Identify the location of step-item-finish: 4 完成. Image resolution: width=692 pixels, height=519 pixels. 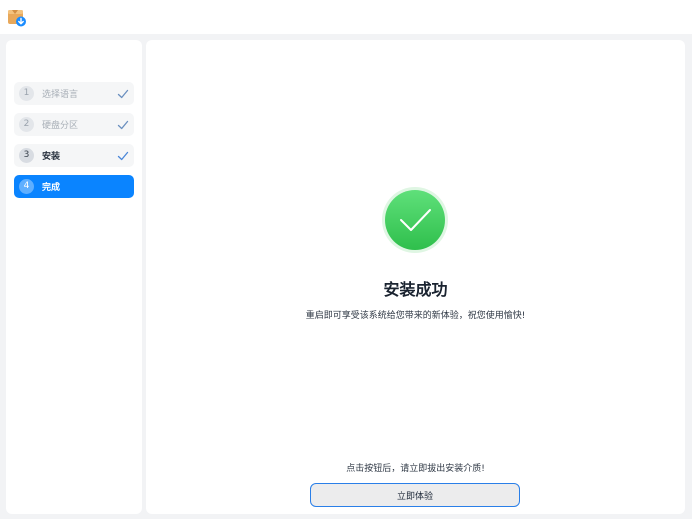
(74, 186).